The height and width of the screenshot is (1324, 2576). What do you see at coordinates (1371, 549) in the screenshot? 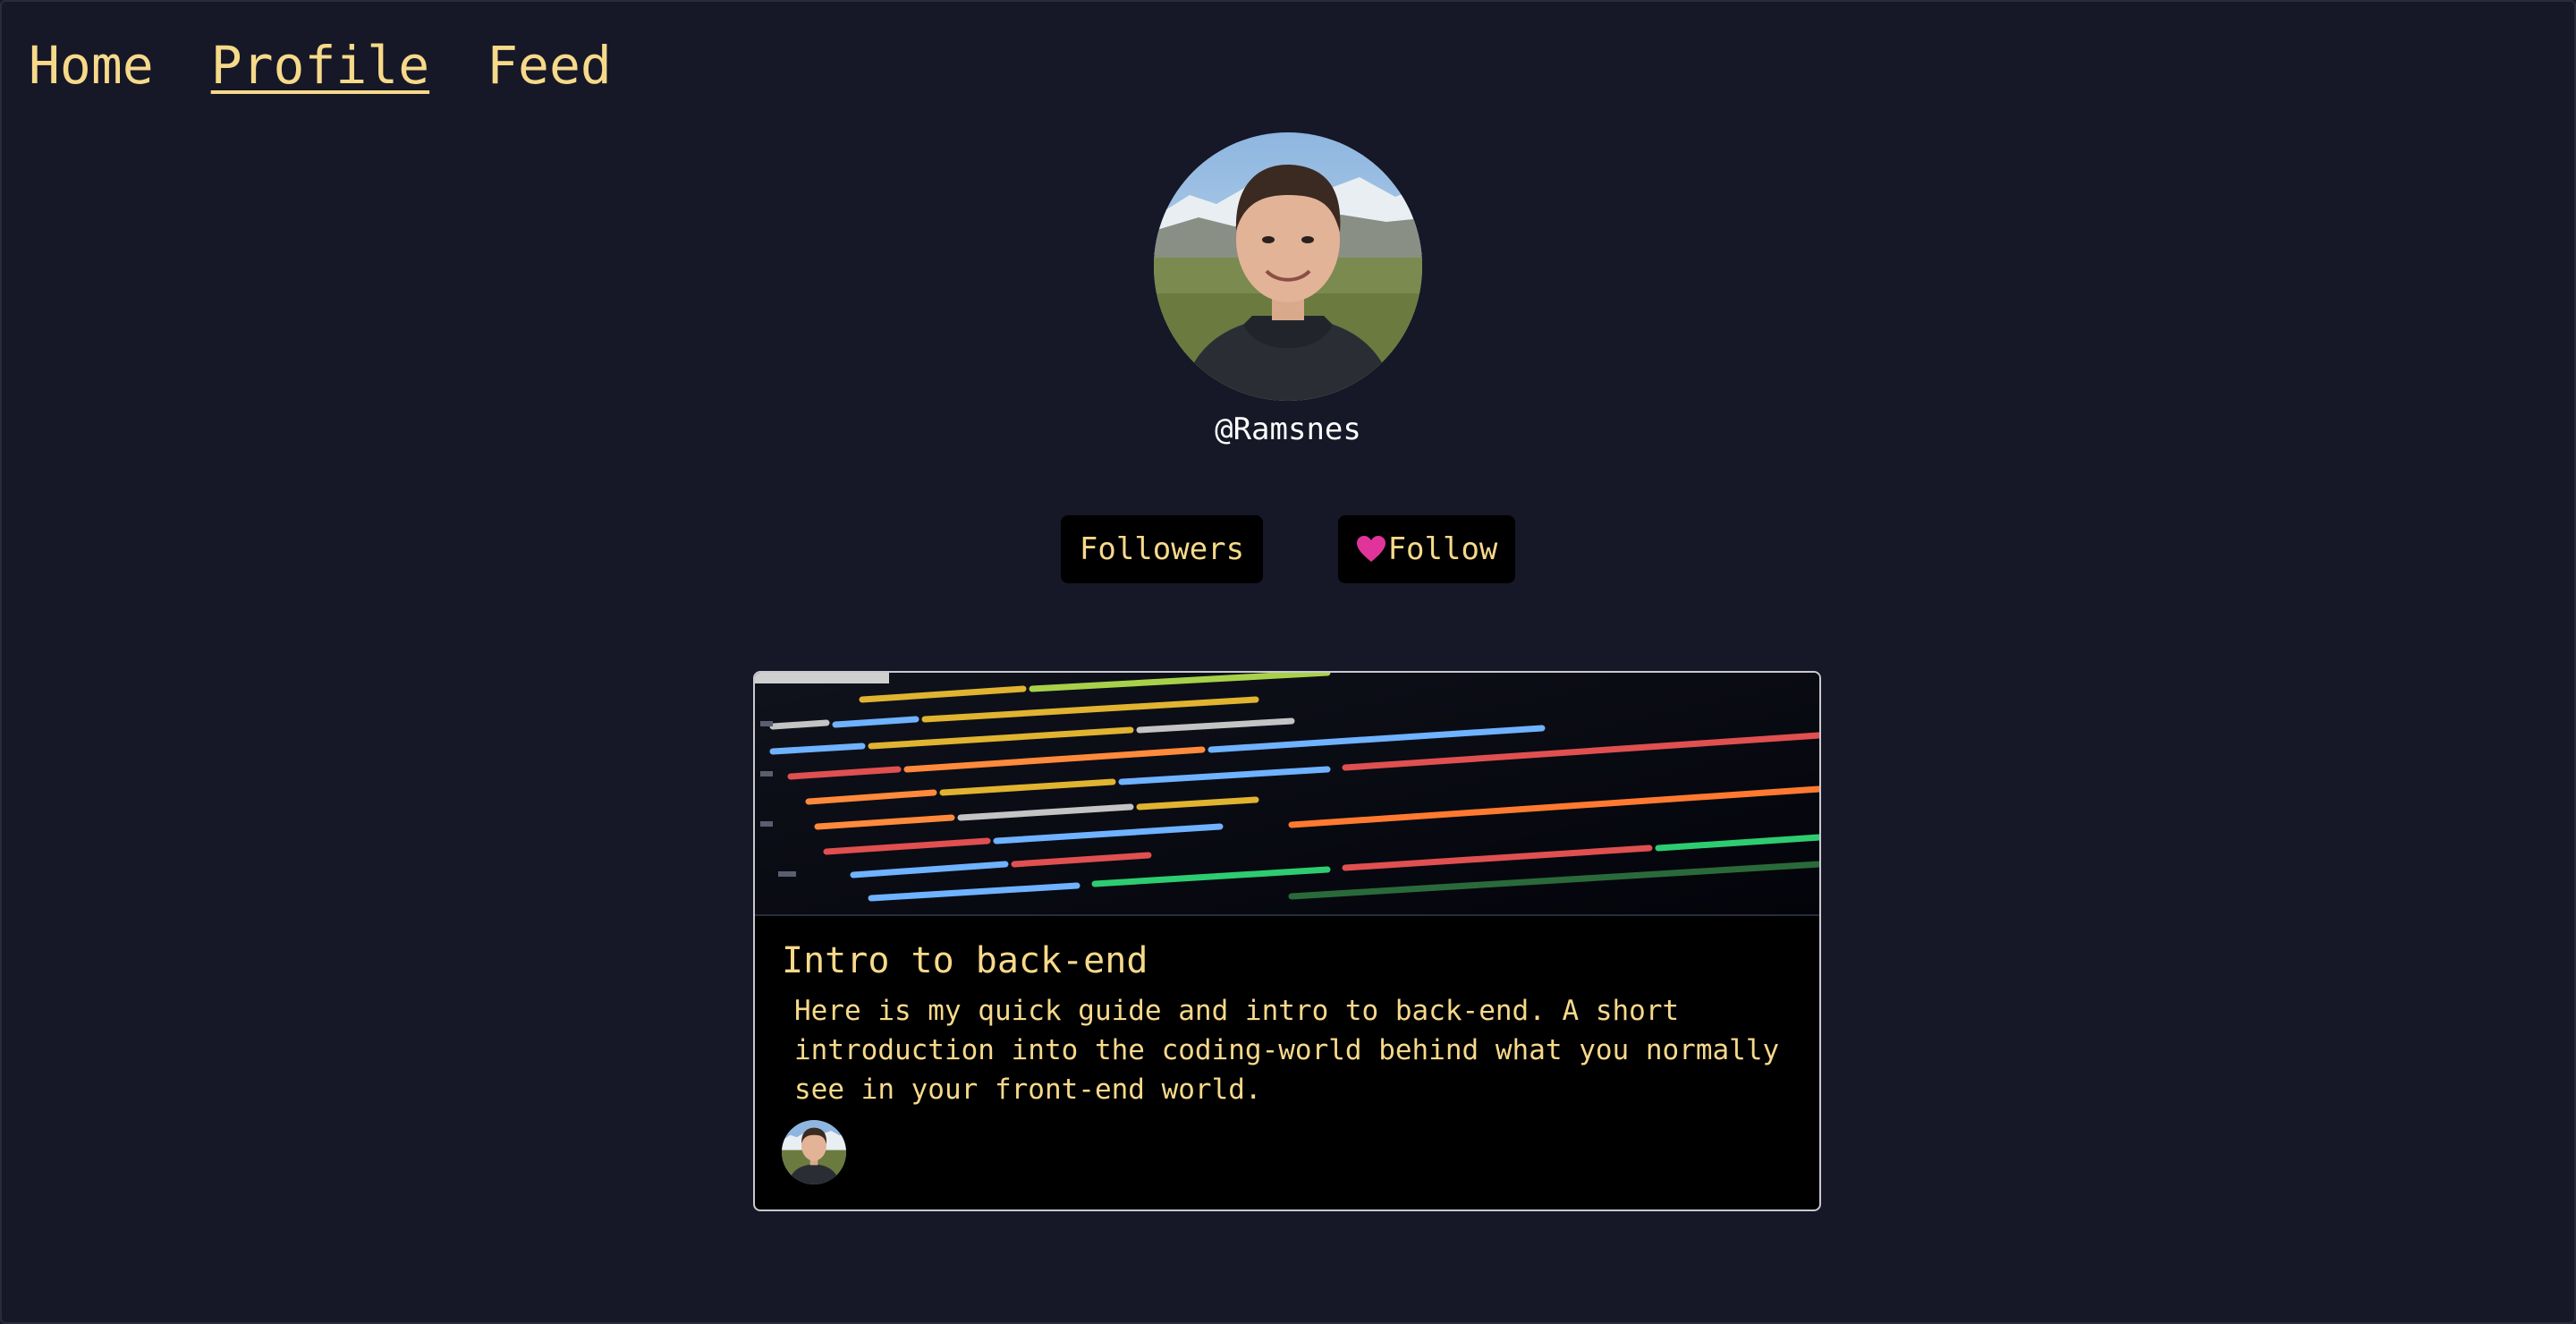
I see `heart-icon` at bounding box center [1371, 549].